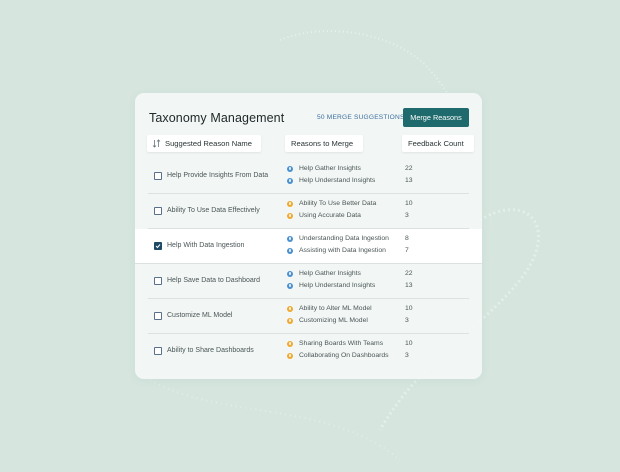  Describe the element at coordinates (338, 355) in the screenshot. I see `merge-reason: Collaborating On Dashboards` at that location.